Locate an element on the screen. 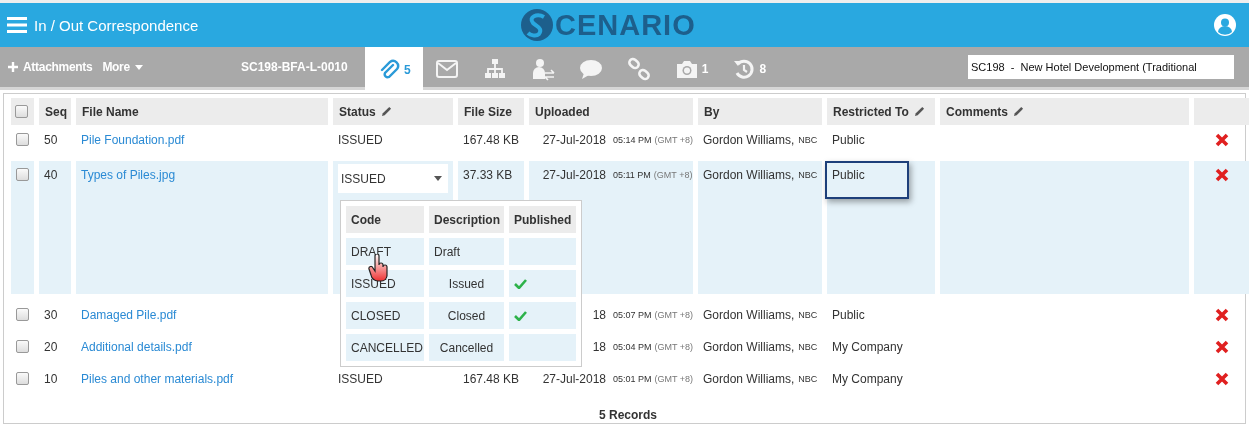 The image size is (1249, 433). record-id: SC198-BFA-L-0010 is located at coordinates (294, 67).